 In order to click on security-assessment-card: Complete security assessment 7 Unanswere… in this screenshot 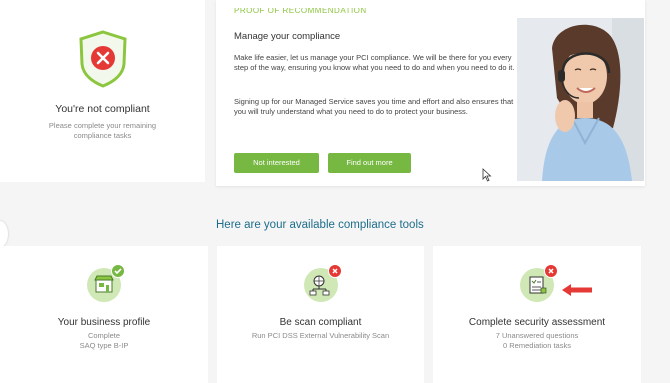, I will do `click(537, 314)`.